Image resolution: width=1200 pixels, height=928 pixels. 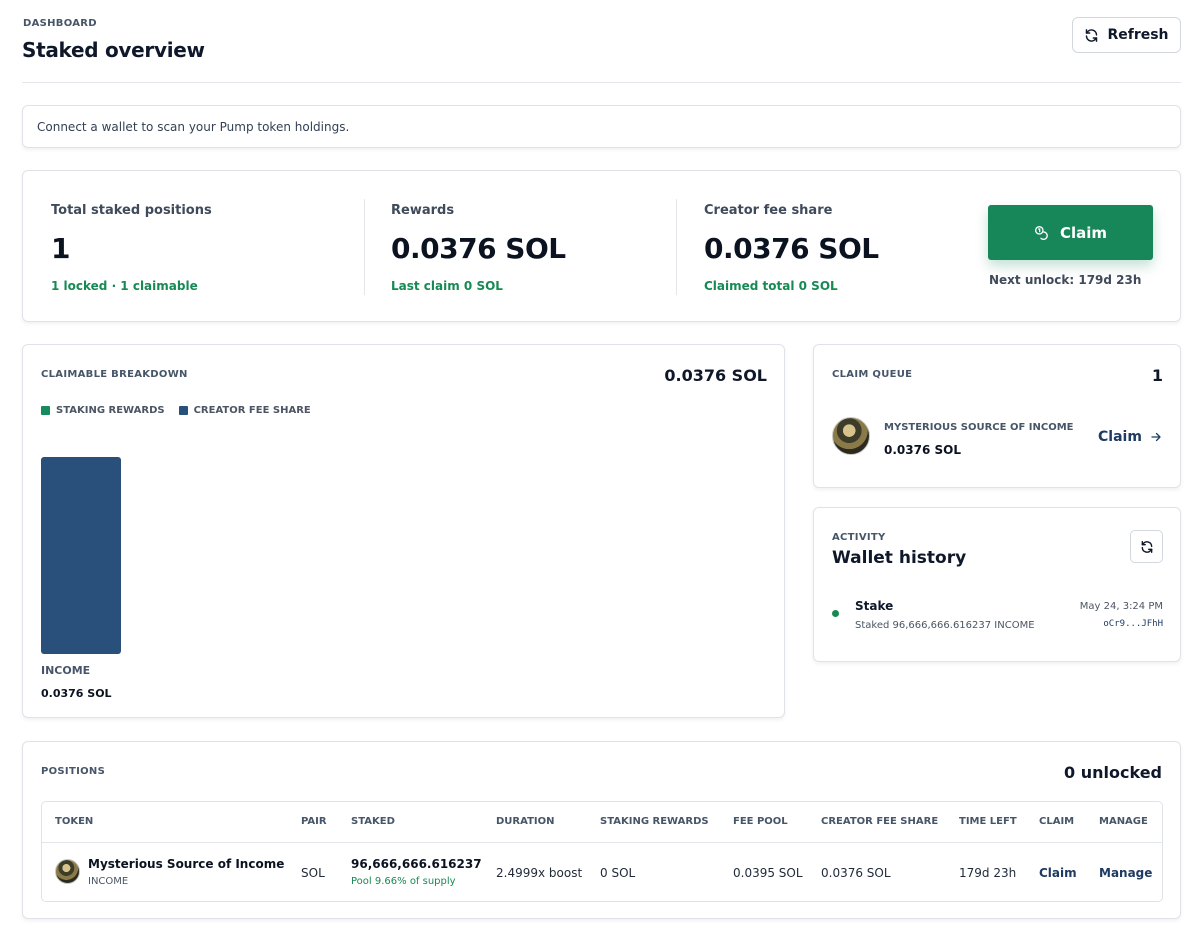 I want to click on page-title: Staked overview, so click(x=113, y=50).